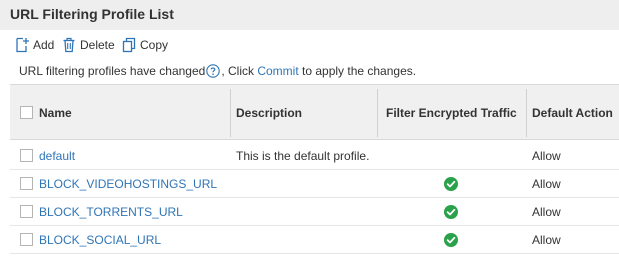 The width and height of the screenshot is (619, 261). Describe the element at coordinates (22, 45) in the screenshot. I see `add-icon` at that location.